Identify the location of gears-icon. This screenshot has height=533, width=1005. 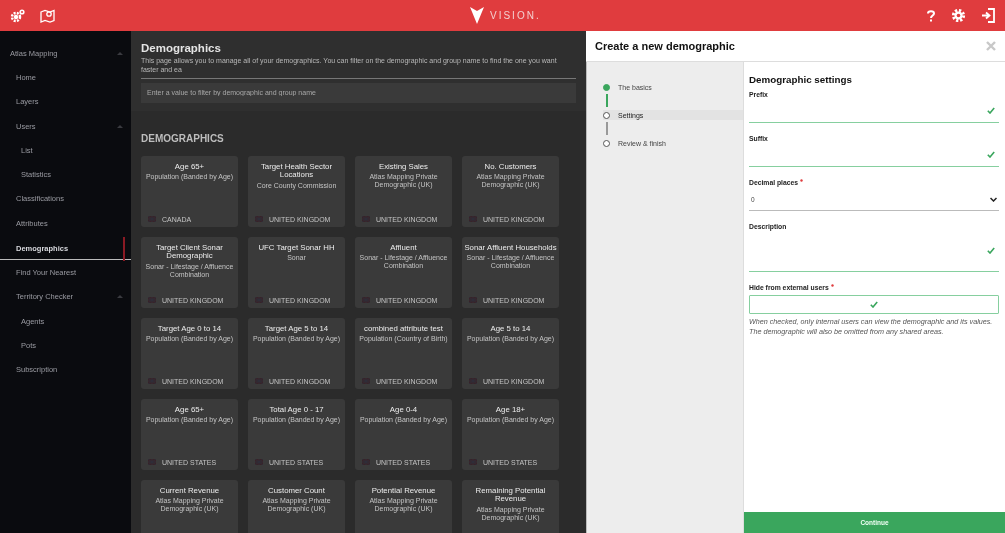
(18, 15).